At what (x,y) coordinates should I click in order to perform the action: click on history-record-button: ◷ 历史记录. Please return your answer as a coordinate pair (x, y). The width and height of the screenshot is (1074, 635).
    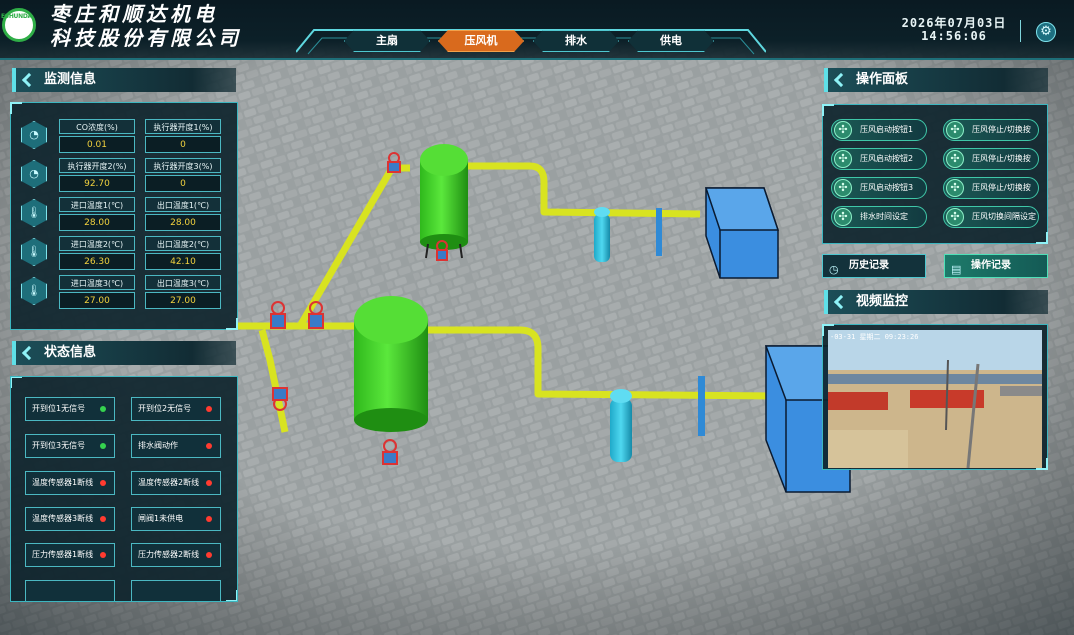
    Looking at the image, I should click on (874, 266).